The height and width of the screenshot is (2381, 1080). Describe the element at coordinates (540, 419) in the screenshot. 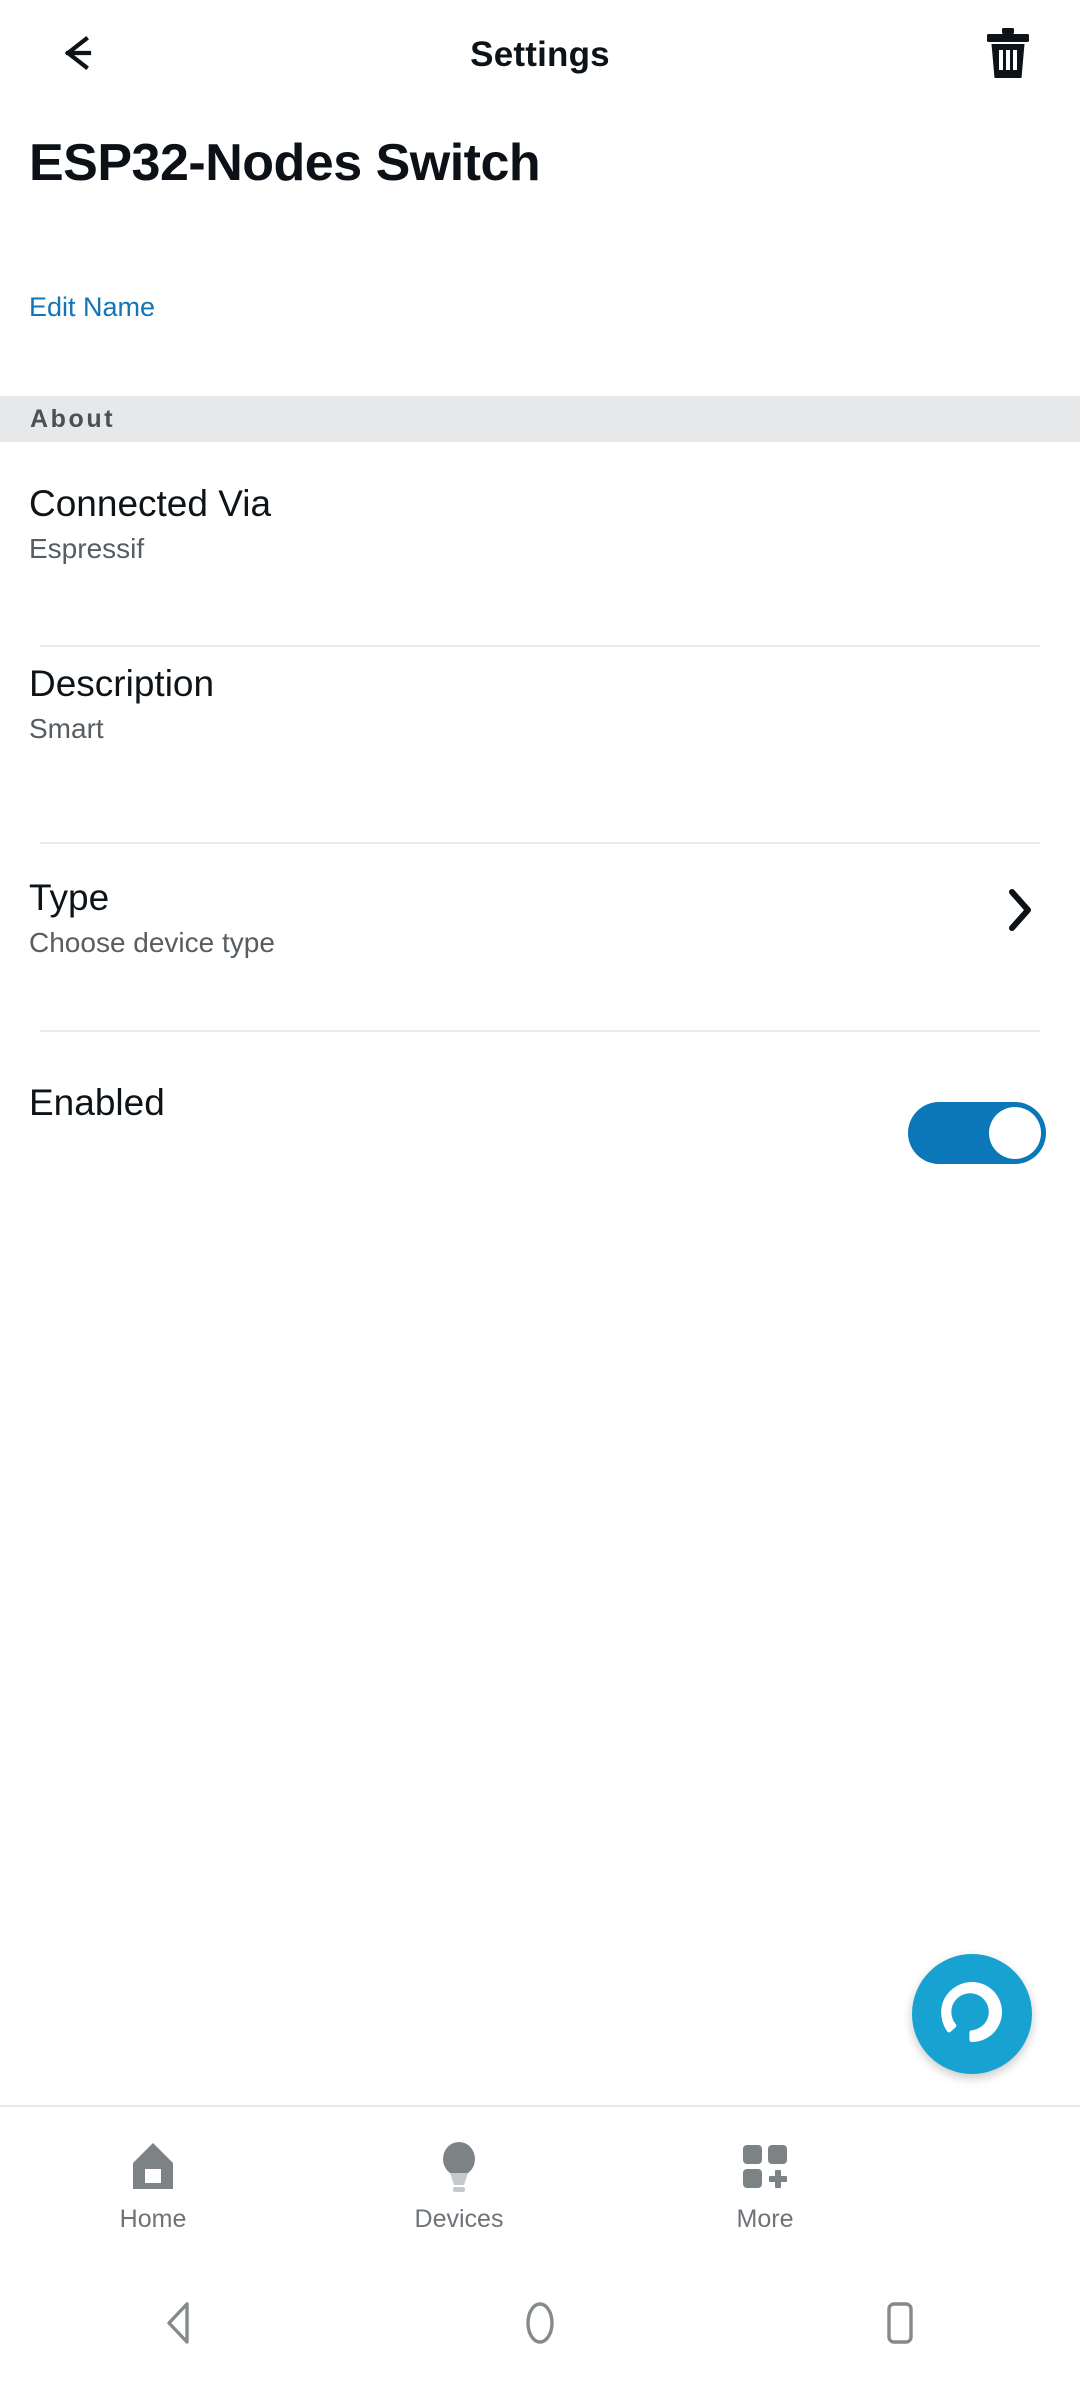

I see `about-section-header: About` at that location.